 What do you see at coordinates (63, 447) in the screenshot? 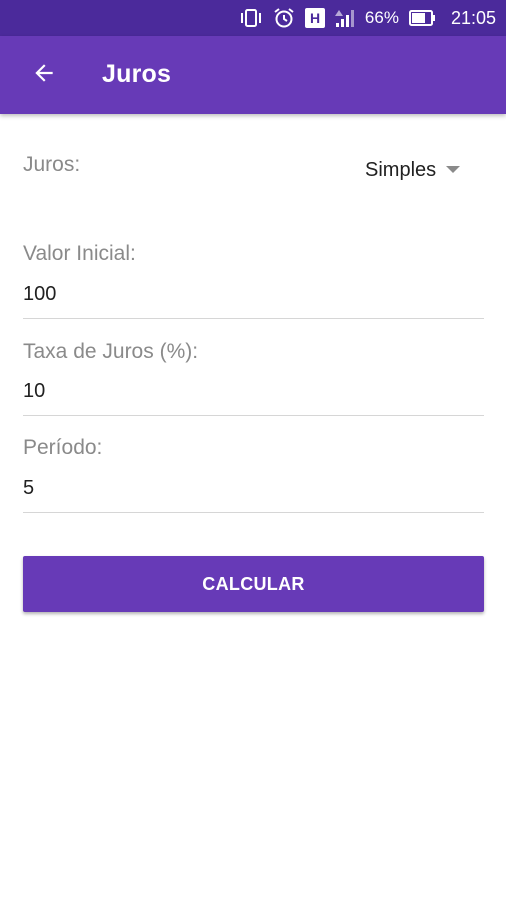
I see `periodo-label: Período:` at bounding box center [63, 447].